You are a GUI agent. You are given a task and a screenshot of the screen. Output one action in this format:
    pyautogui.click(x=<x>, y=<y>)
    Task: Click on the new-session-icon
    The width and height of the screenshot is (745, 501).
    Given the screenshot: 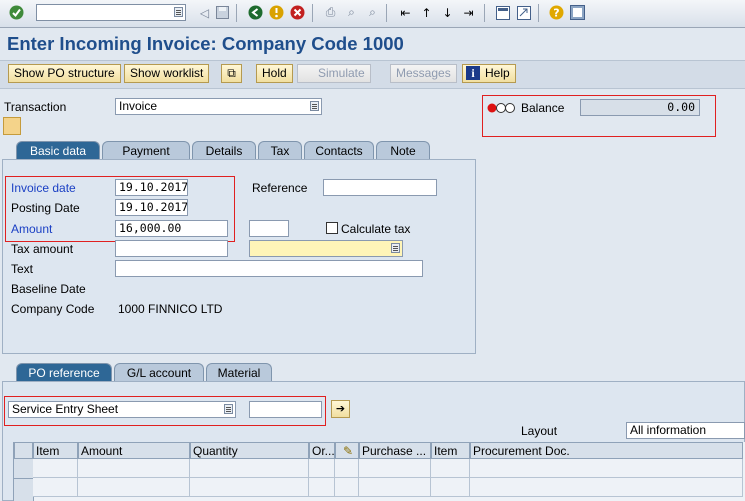 What is the action you would take?
    pyautogui.click(x=502, y=12)
    